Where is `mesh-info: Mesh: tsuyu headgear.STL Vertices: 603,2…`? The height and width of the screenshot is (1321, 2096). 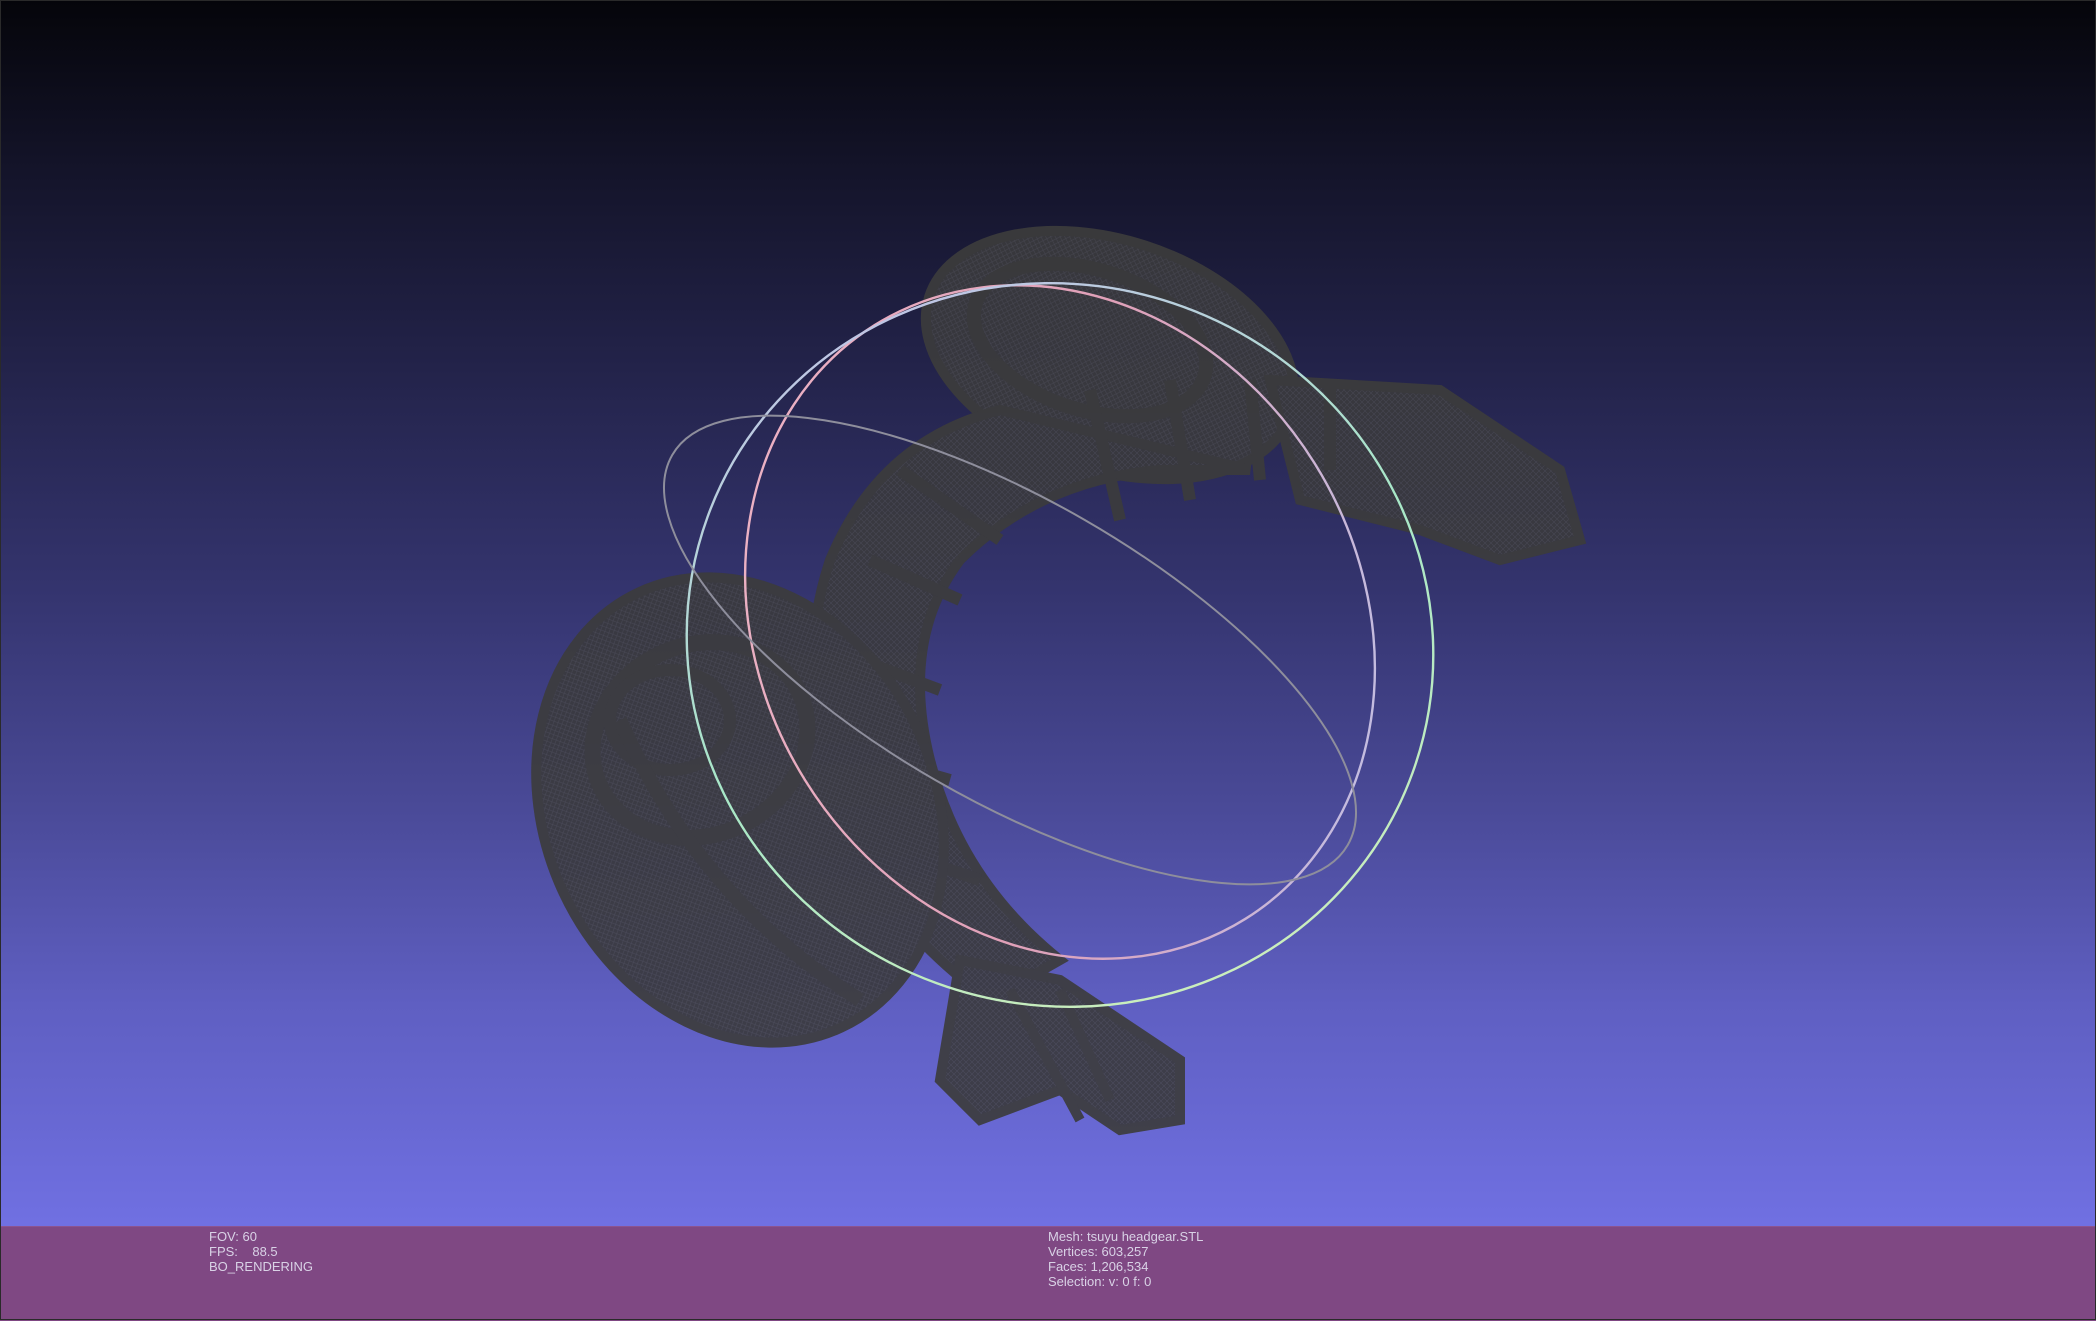 mesh-info: Mesh: tsuyu headgear.STL Vertices: 603,2… is located at coordinates (1125, 1259).